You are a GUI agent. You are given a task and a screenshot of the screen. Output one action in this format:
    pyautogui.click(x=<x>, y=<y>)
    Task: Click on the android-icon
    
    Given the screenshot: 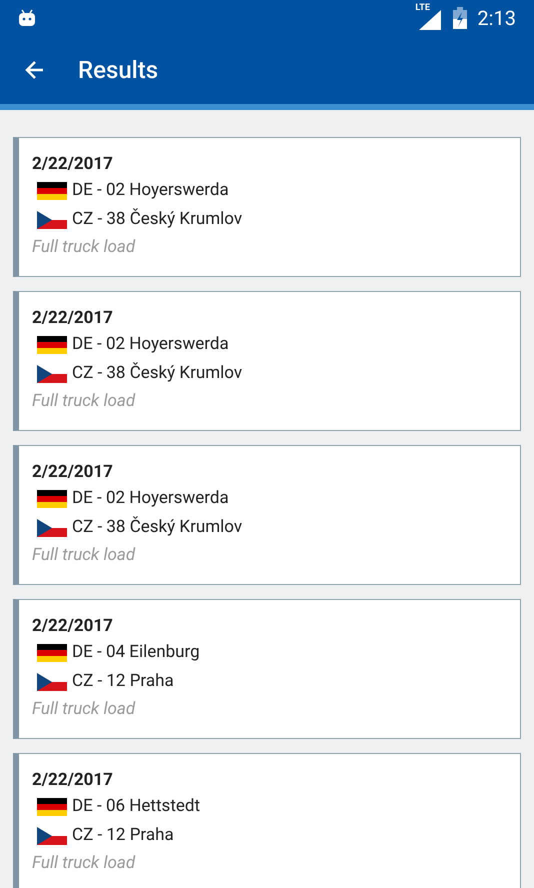 What is the action you would take?
    pyautogui.click(x=27, y=18)
    